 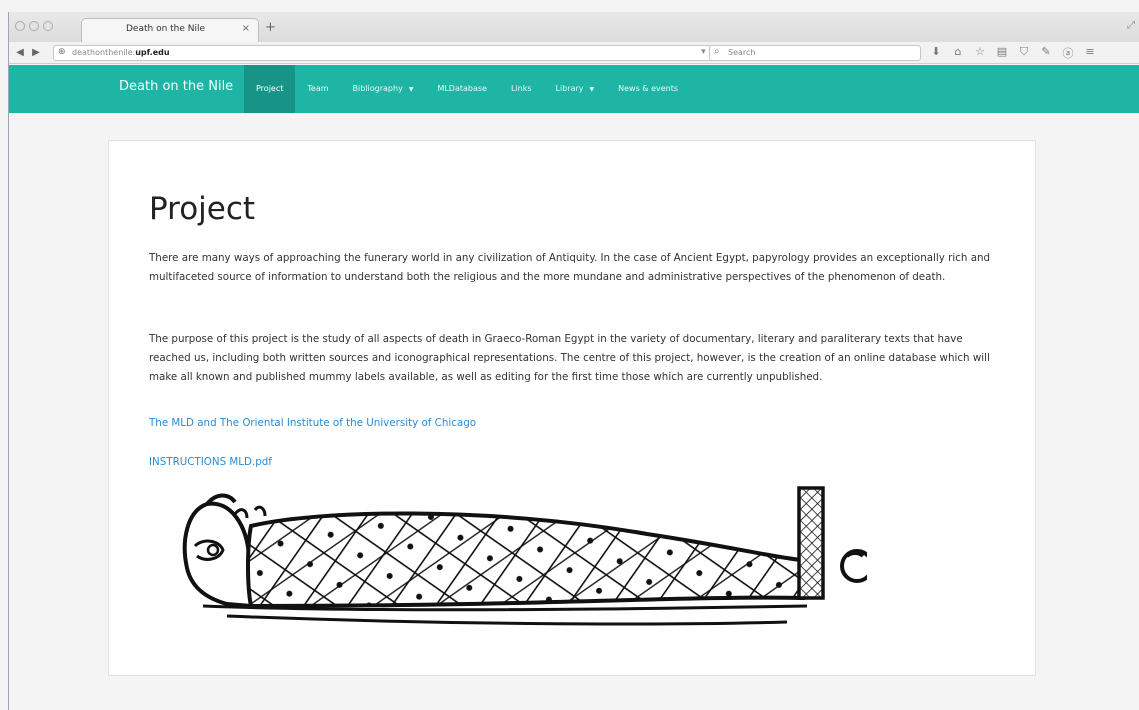 I want to click on menu-item-team: Team, so click(x=317, y=89).